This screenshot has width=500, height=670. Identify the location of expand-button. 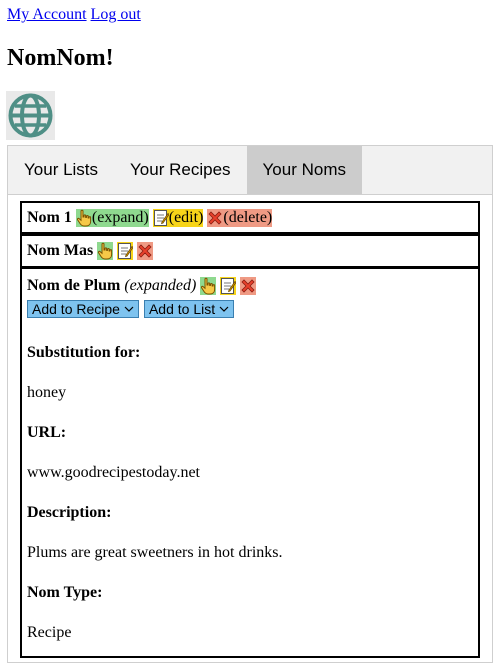
(105, 251).